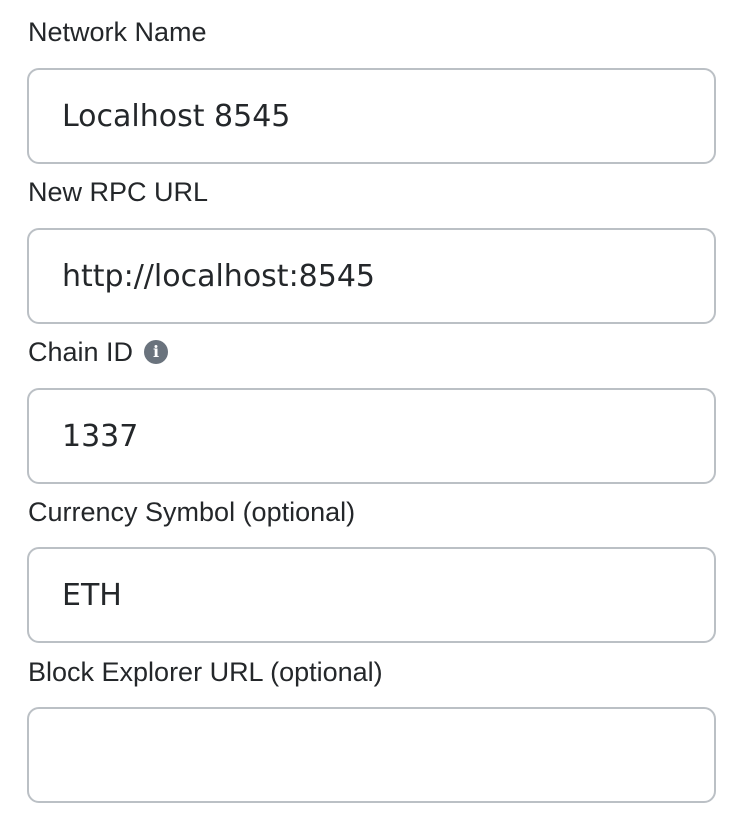 This screenshot has width=746, height=830. I want to click on currency-symbol-label-text: Currency Symbol (optional), so click(192, 512).